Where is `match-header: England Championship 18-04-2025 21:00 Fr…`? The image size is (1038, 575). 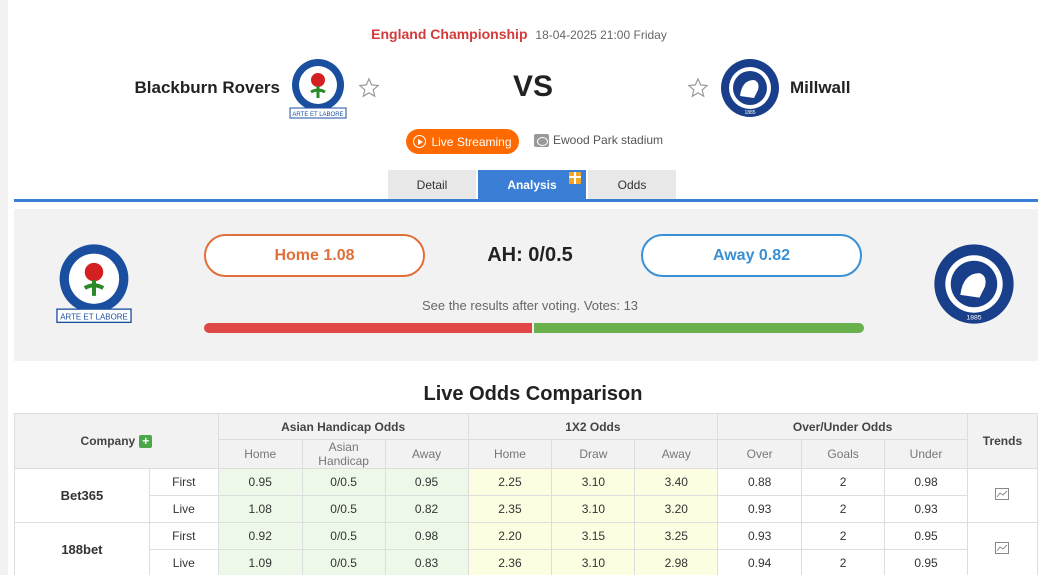 match-header: England Championship 18-04-2025 21:00 Fr… is located at coordinates (519, 34).